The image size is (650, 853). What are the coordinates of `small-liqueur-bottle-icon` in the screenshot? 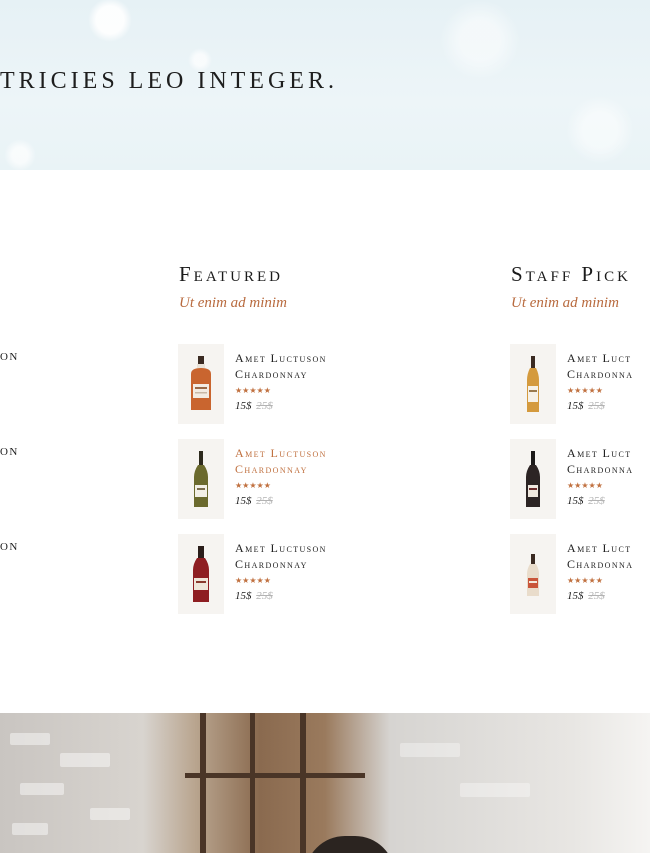 It's located at (533, 575).